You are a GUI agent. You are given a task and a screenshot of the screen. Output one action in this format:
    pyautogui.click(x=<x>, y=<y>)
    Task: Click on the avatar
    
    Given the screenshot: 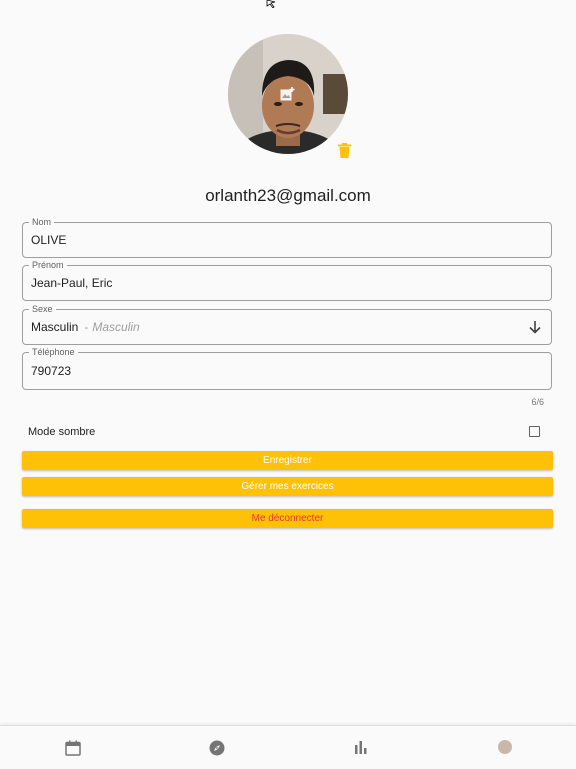 What is the action you would take?
    pyautogui.click(x=288, y=94)
    